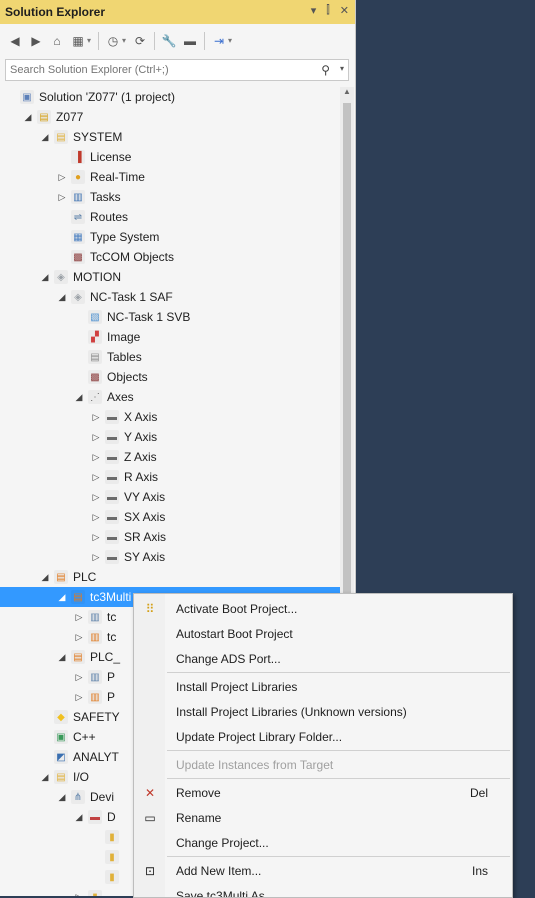  What do you see at coordinates (190, 41) in the screenshot?
I see `collapse-all-icon: ▬` at bounding box center [190, 41].